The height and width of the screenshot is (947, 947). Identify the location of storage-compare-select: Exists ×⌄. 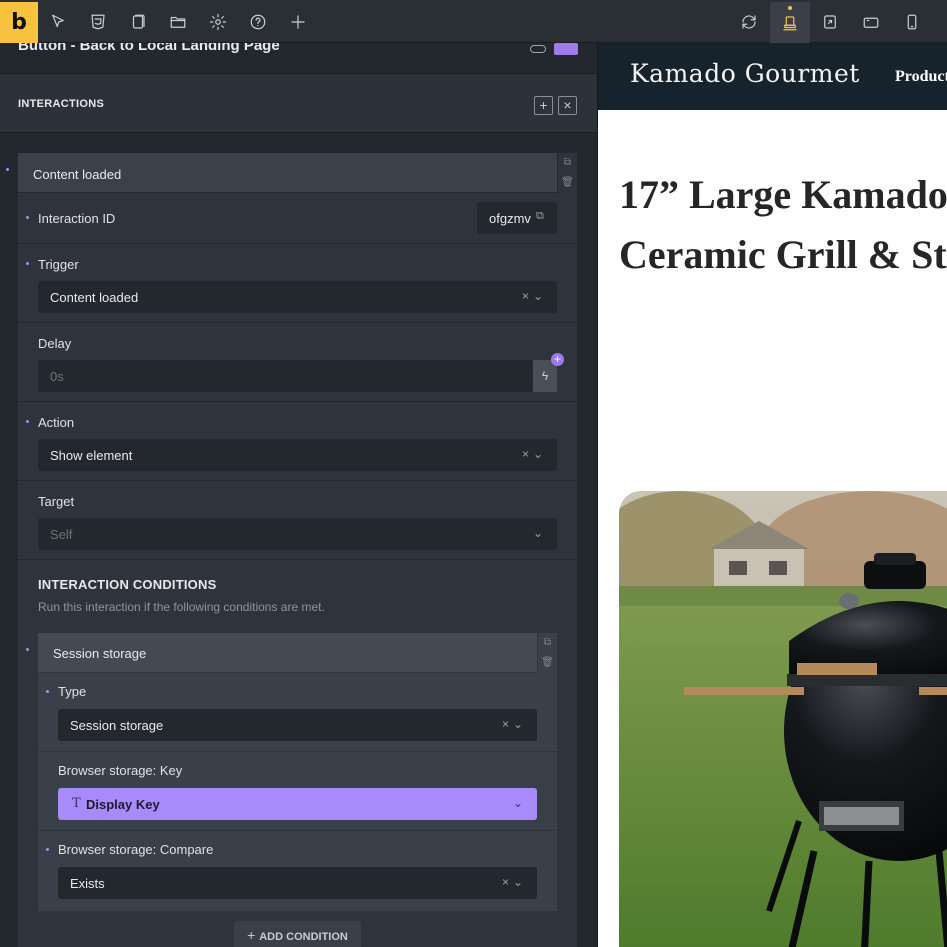
(297, 883).